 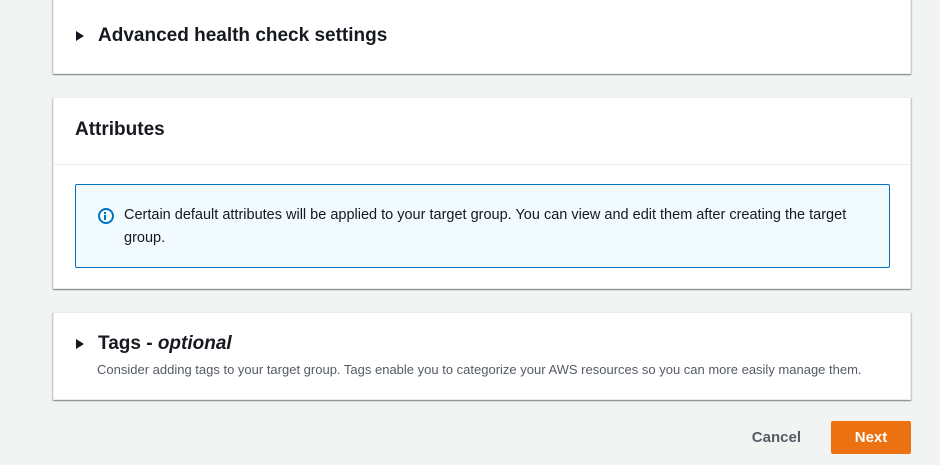 What do you see at coordinates (194, 343) in the screenshot?
I see `tags-title-optional: optional` at bounding box center [194, 343].